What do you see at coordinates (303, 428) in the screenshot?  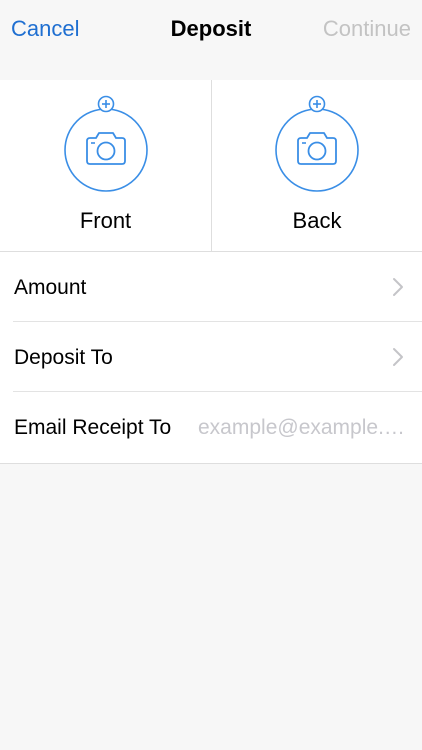 I see `email-receipt-input` at bounding box center [303, 428].